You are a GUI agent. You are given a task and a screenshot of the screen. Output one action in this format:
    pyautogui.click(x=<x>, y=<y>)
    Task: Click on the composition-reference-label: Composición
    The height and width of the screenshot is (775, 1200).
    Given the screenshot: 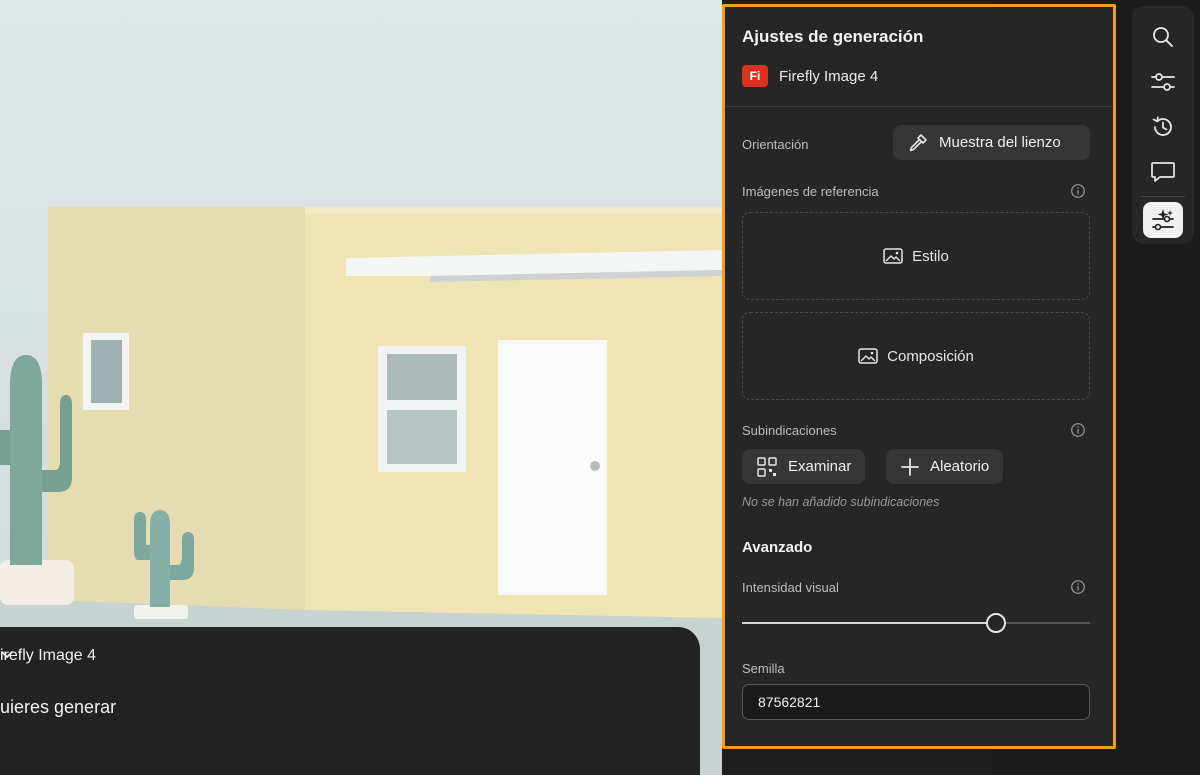 What is the action you would take?
    pyautogui.click(x=930, y=356)
    